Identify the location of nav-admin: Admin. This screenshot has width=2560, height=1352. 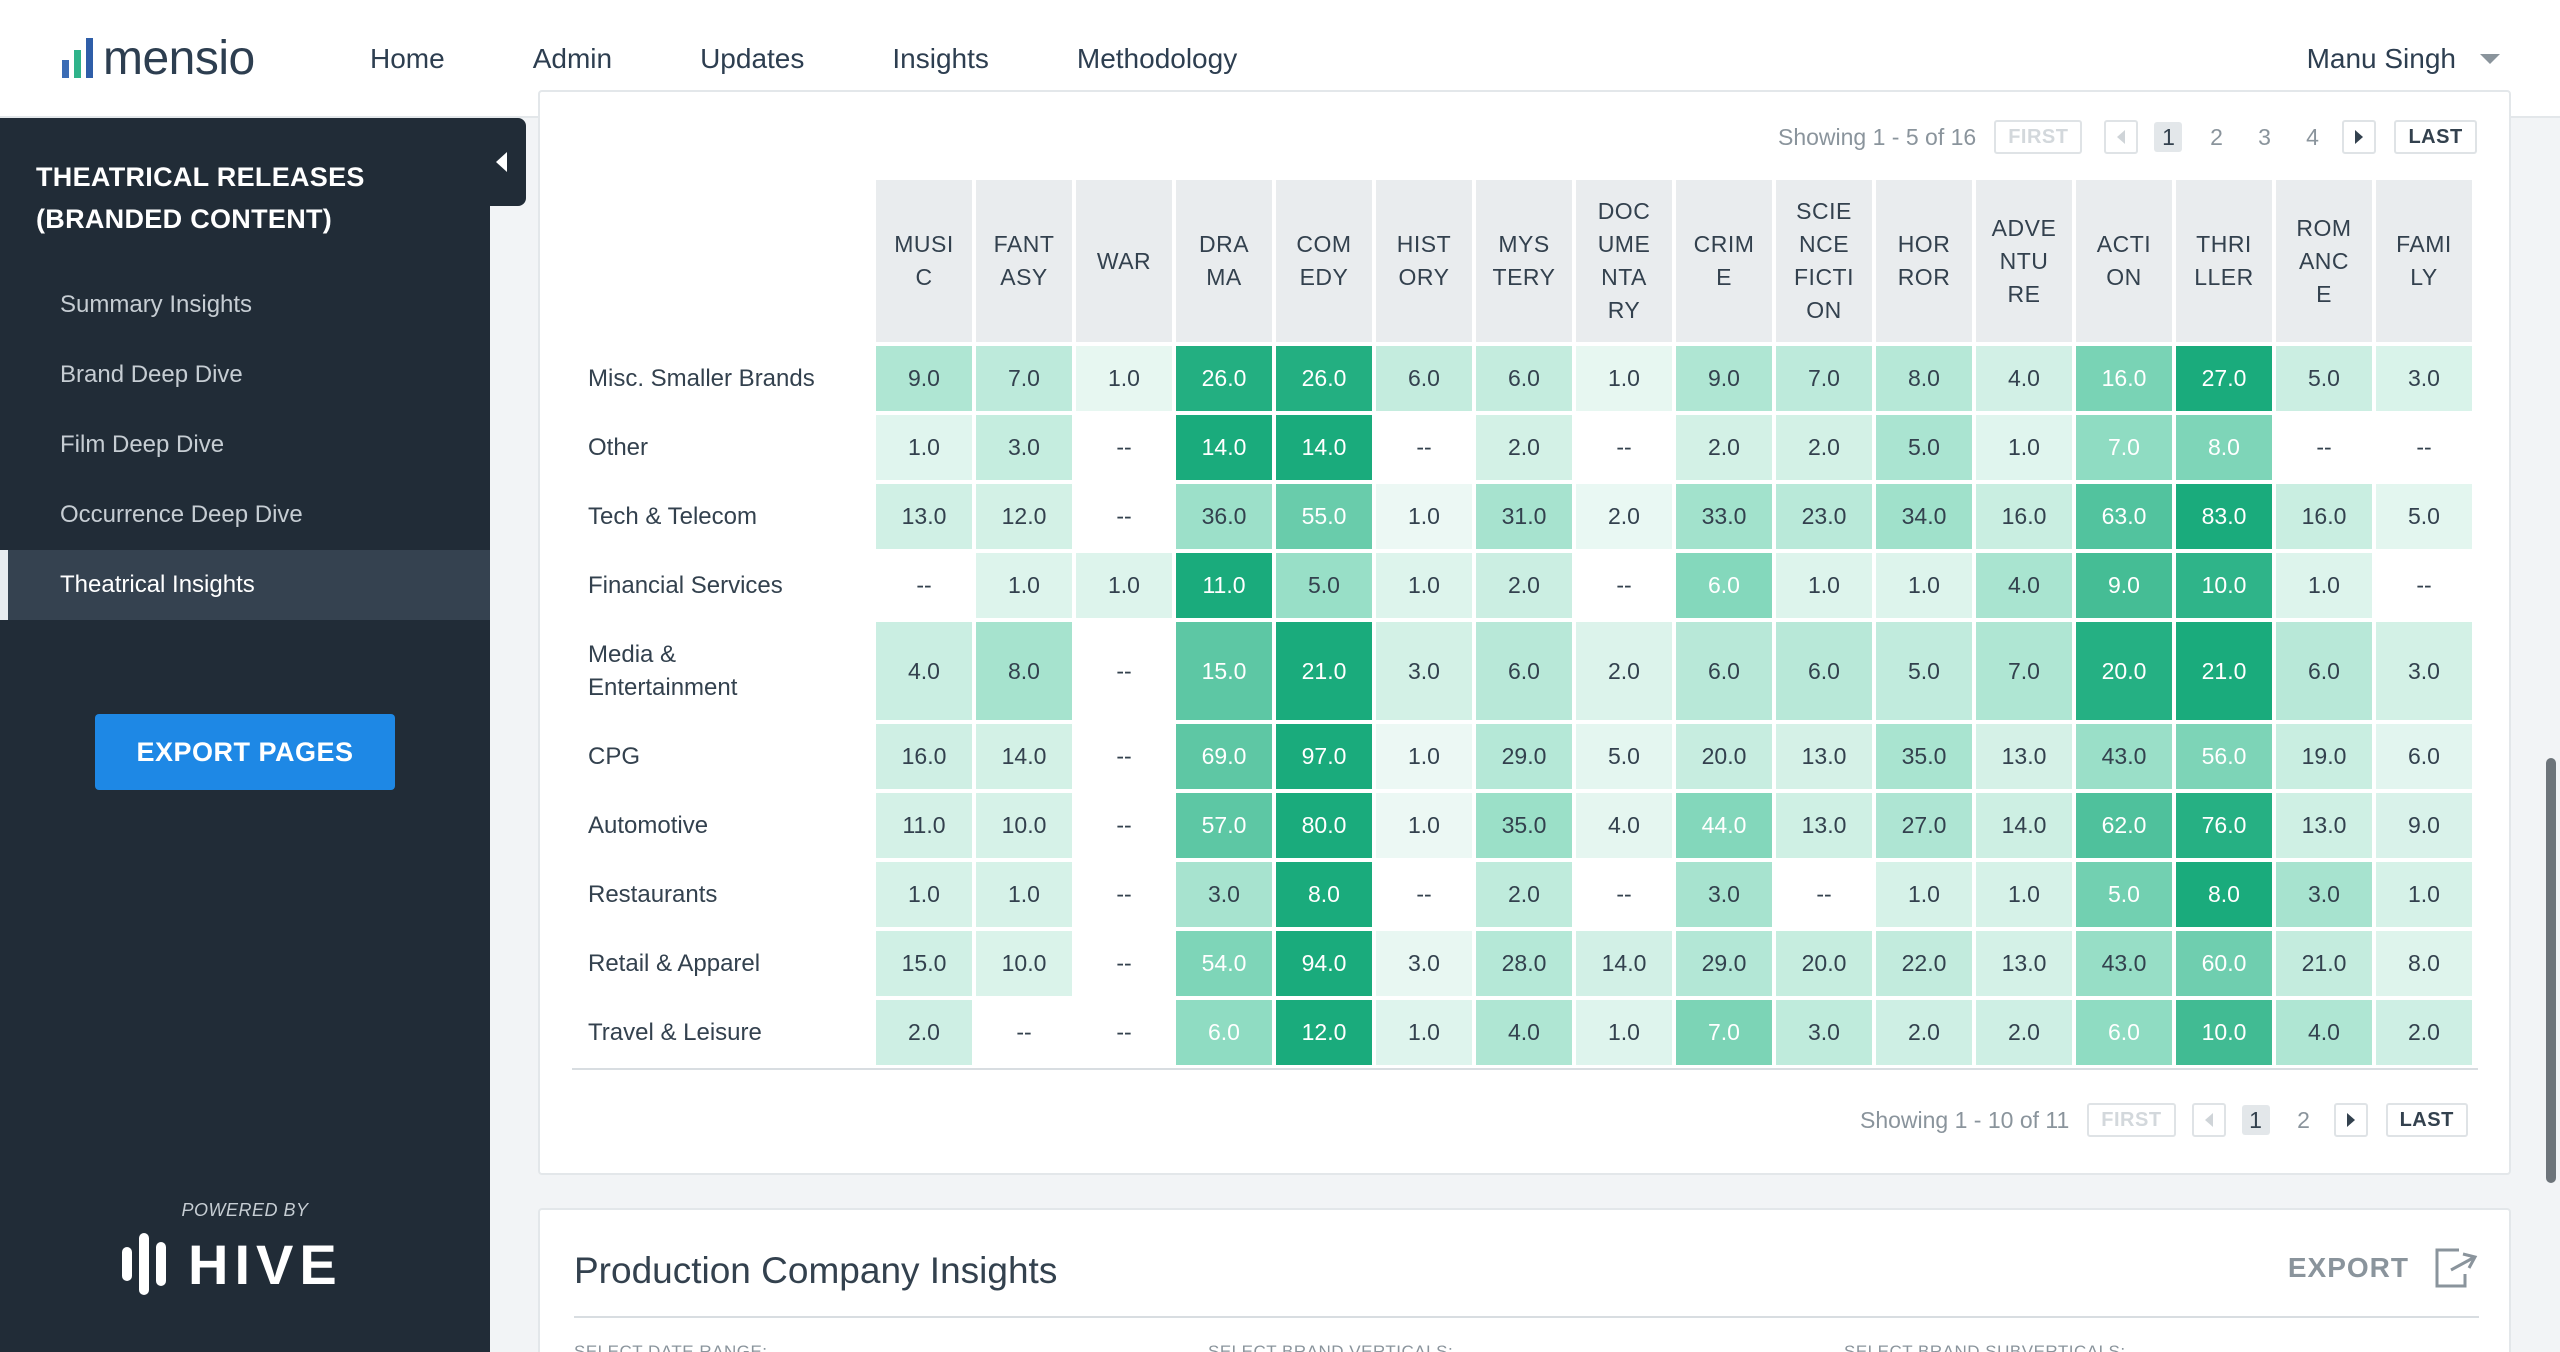
(572, 59).